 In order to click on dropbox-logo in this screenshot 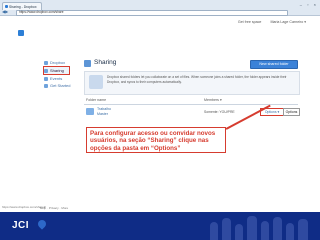, I will do `click(29, 33)`.